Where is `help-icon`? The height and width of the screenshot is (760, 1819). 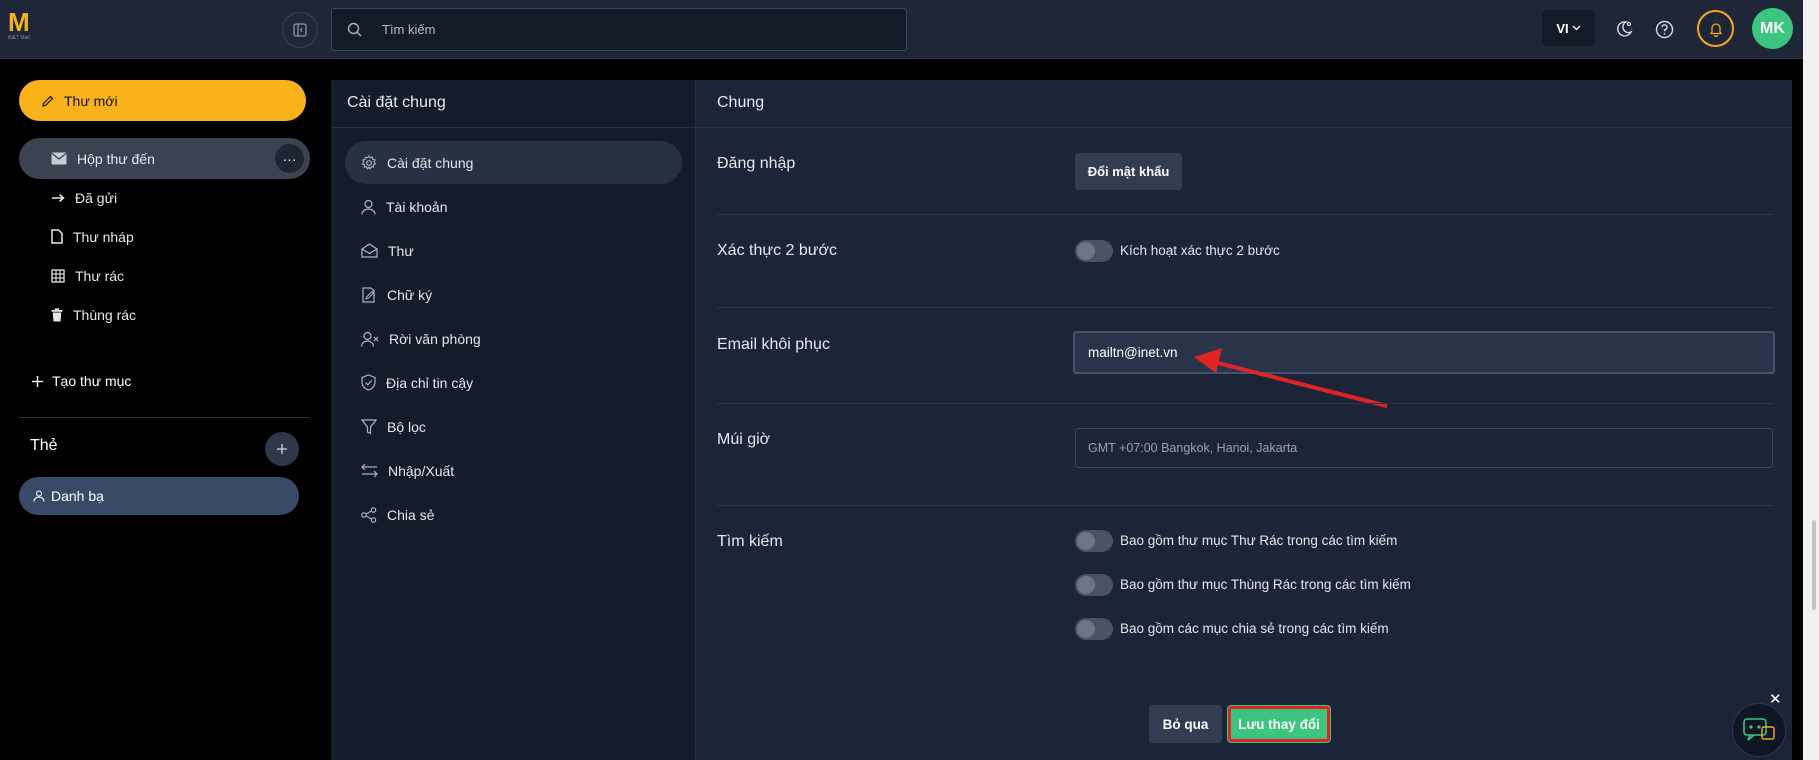
help-icon is located at coordinates (1664, 29).